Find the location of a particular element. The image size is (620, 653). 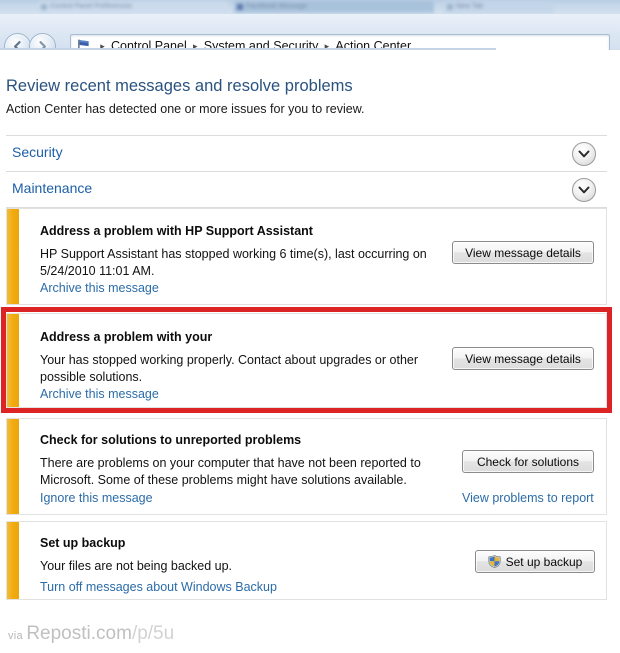

browser-tab: Control Panel Preferences is located at coordinates (133, 7).